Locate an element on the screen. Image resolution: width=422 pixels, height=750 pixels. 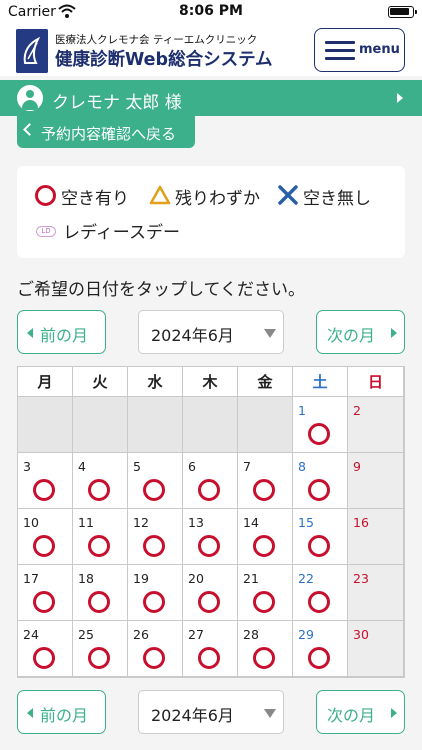
calendar-day-cell: 17 is located at coordinates (45, 593).